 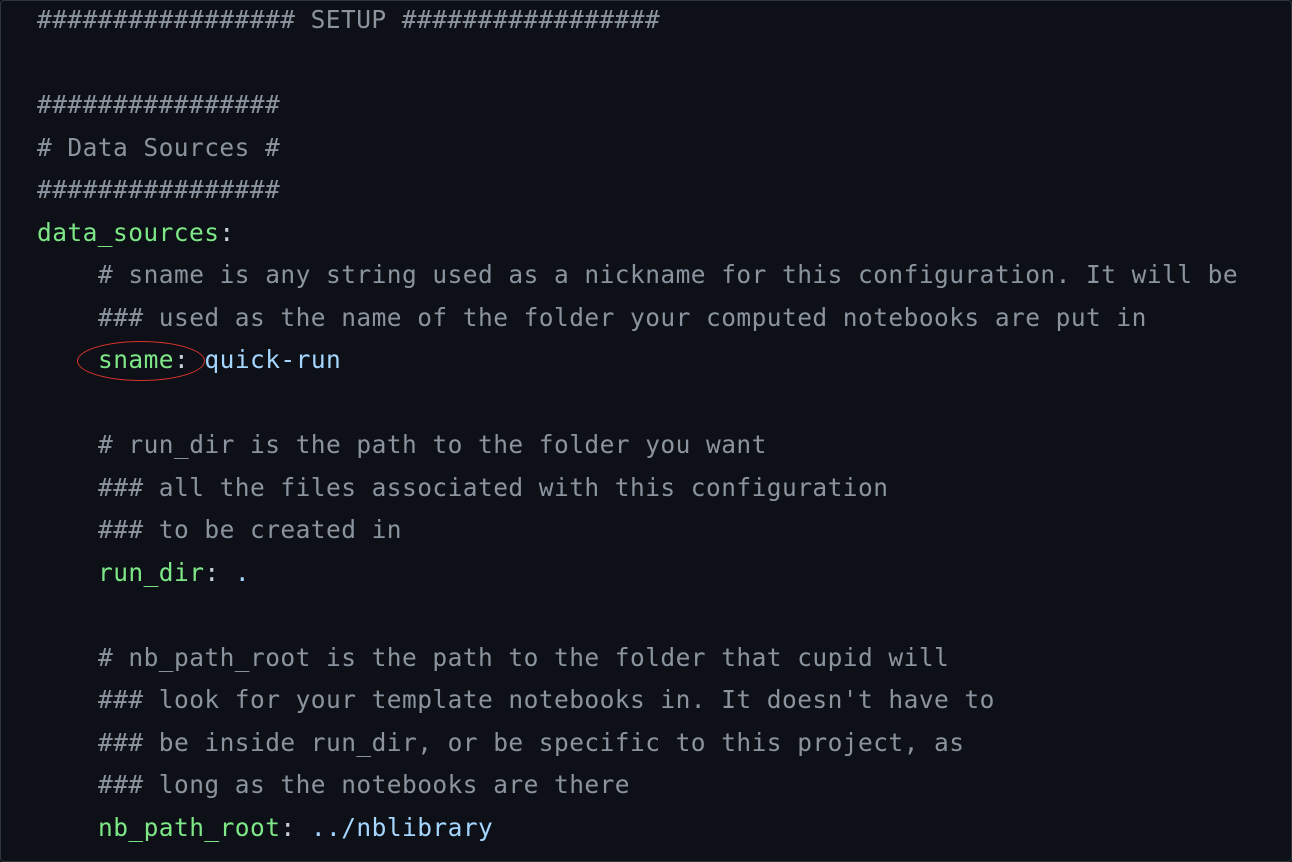 I want to click on yaml-value-sname: quick-run, so click(x=273, y=359).